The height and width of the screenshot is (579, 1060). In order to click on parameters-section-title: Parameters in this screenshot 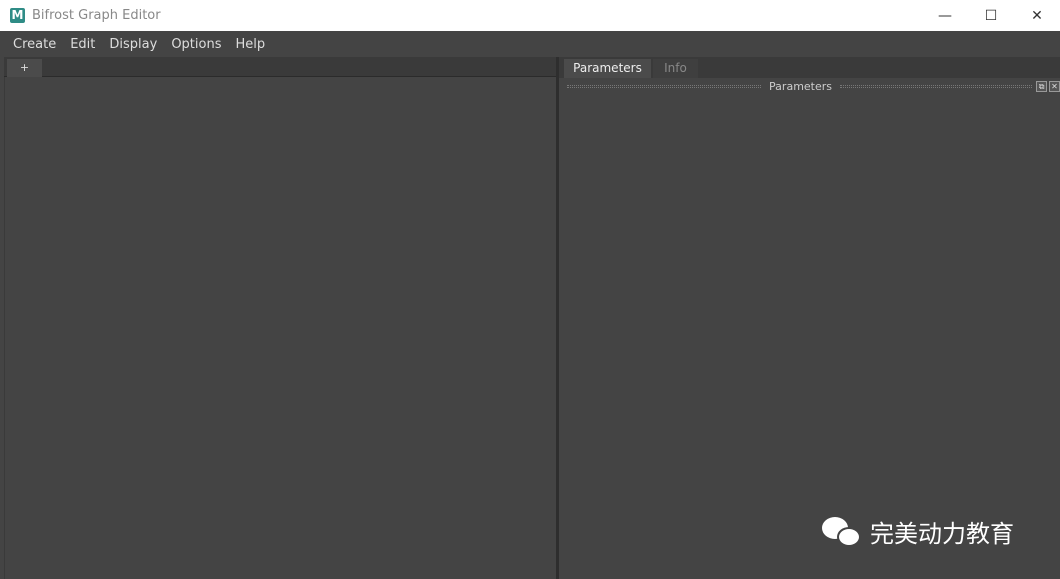, I will do `click(801, 86)`.